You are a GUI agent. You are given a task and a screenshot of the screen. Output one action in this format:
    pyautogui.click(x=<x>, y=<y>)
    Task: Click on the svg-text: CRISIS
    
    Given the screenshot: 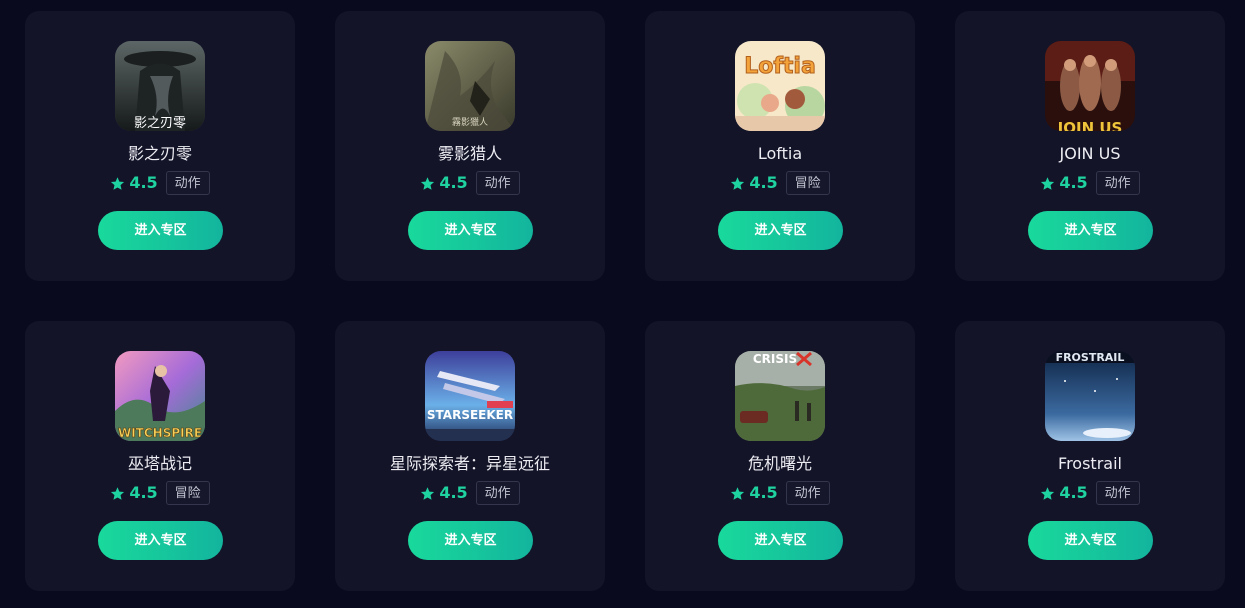 What is the action you would take?
    pyautogui.click(x=775, y=359)
    